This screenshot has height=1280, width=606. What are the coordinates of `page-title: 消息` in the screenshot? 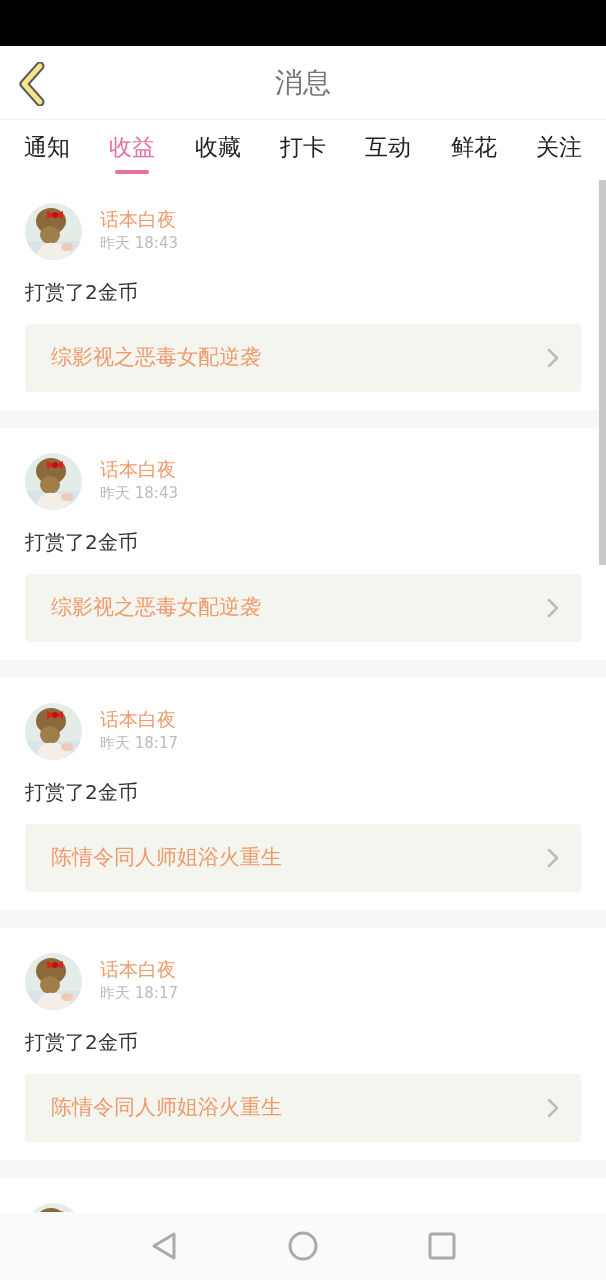 It's located at (303, 82).